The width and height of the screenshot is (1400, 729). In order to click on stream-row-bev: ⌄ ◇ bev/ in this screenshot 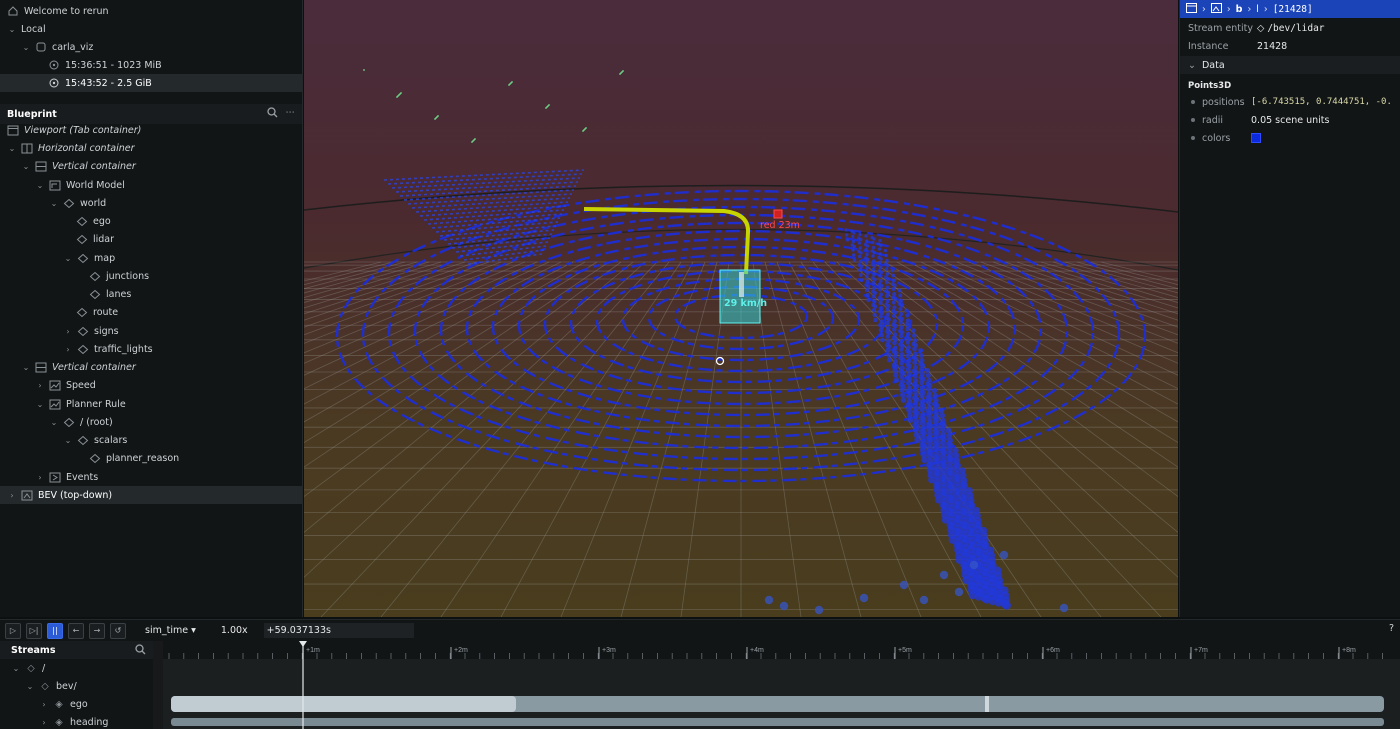, I will do `click(76, 686)`.